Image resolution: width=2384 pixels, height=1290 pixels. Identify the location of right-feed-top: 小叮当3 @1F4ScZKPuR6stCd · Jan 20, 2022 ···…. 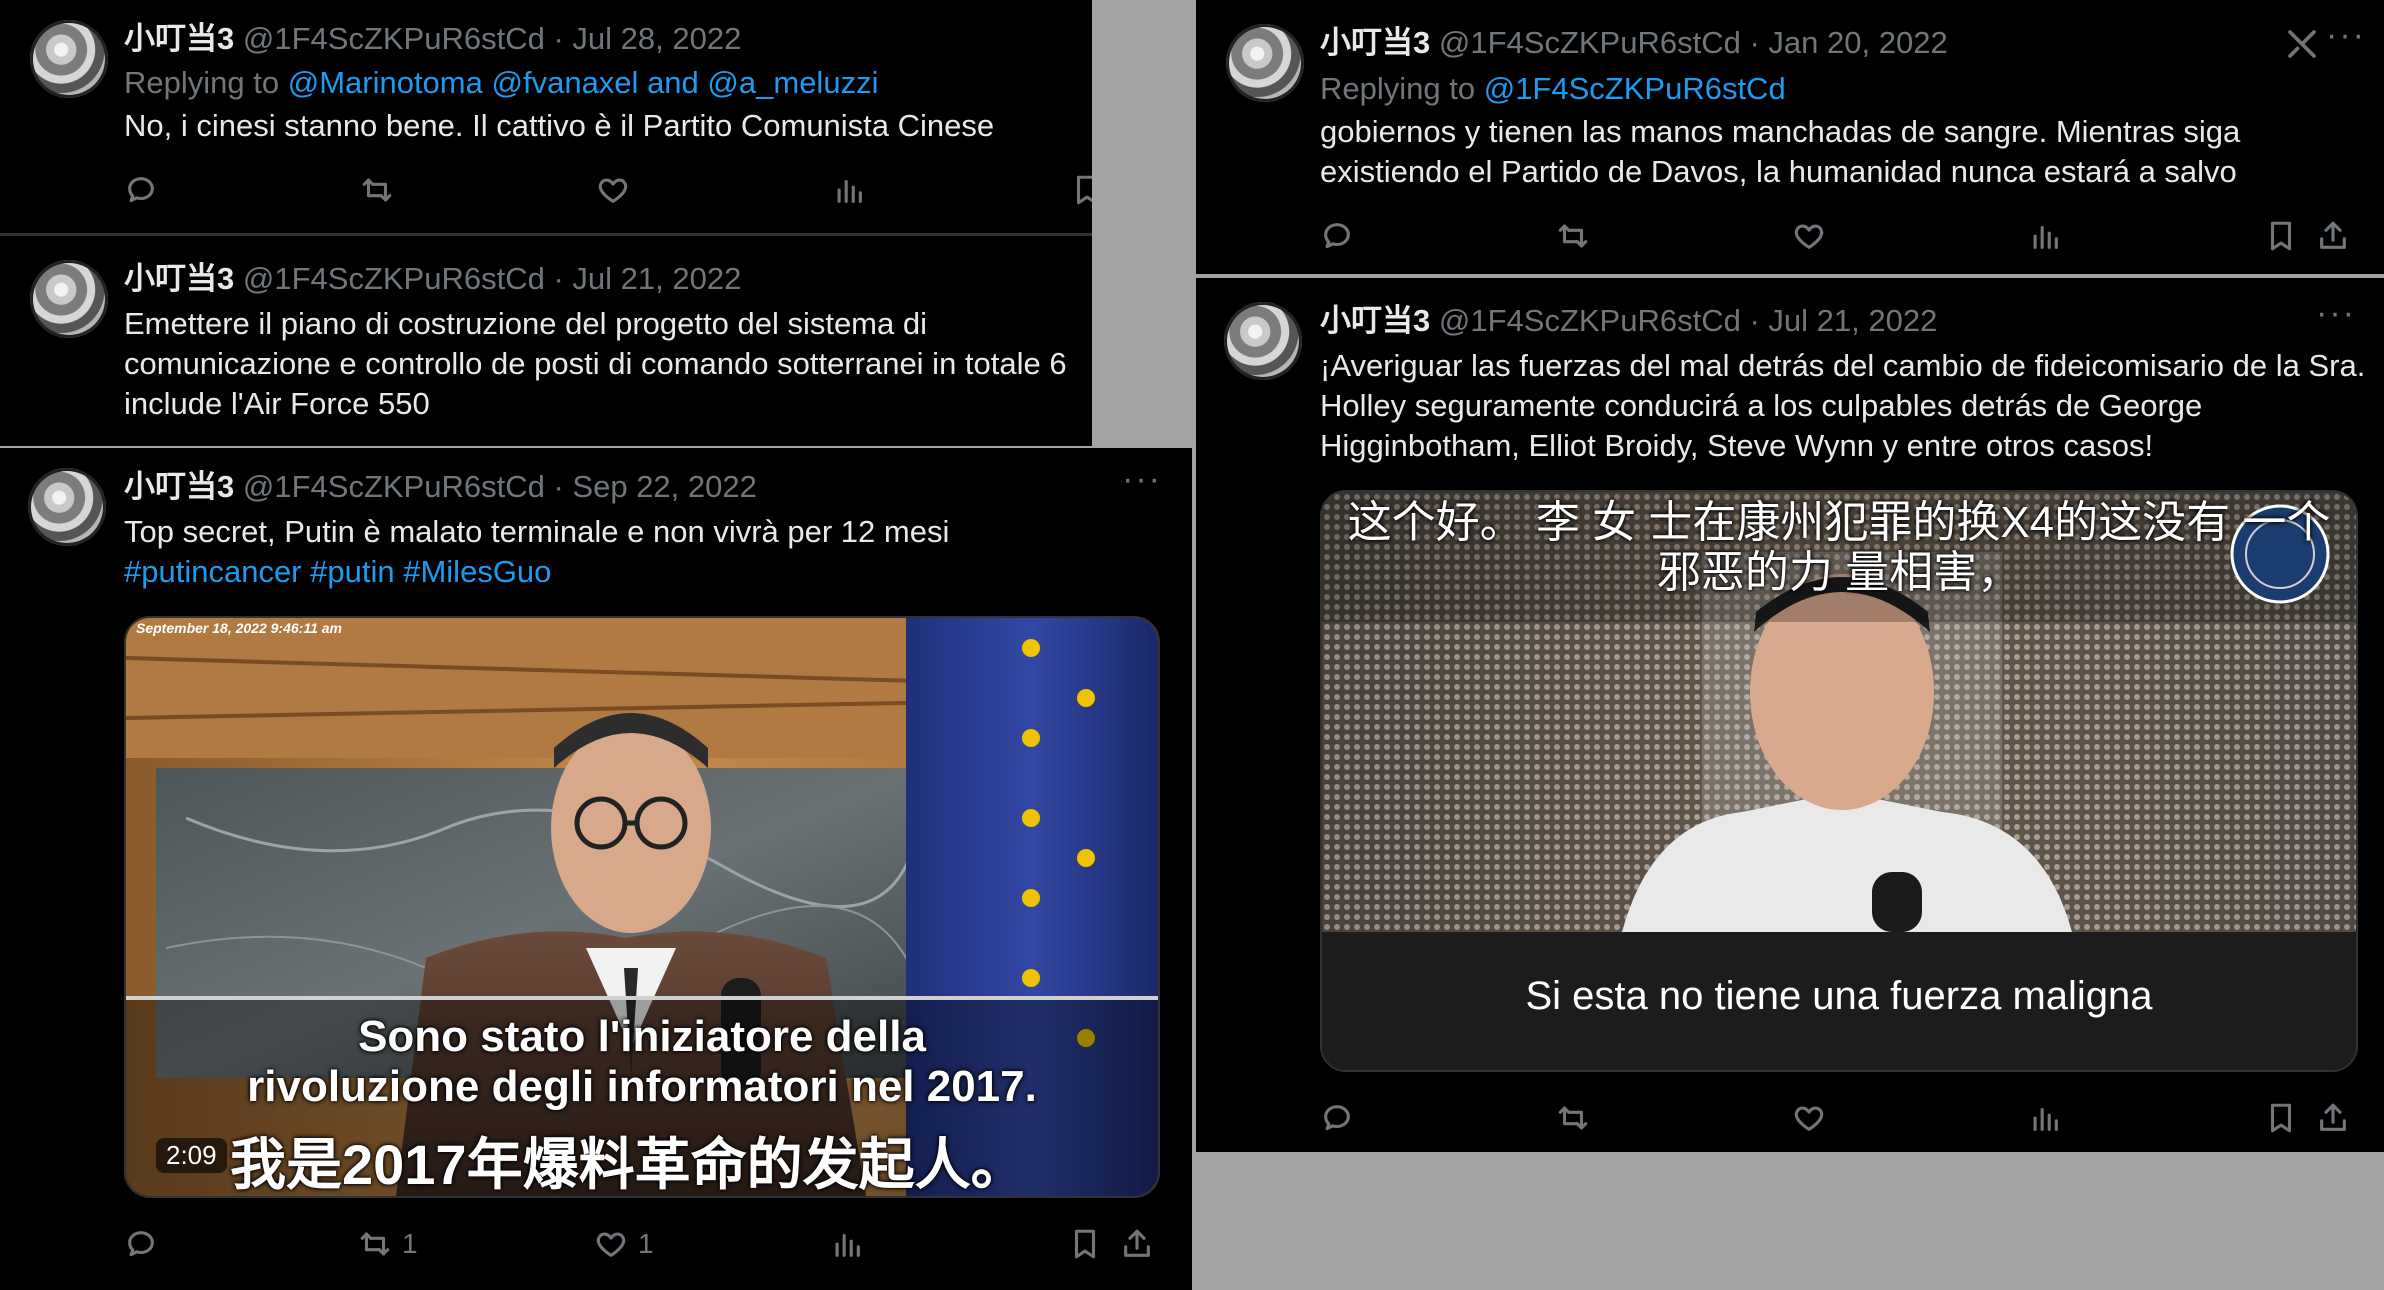
(1790, 137).